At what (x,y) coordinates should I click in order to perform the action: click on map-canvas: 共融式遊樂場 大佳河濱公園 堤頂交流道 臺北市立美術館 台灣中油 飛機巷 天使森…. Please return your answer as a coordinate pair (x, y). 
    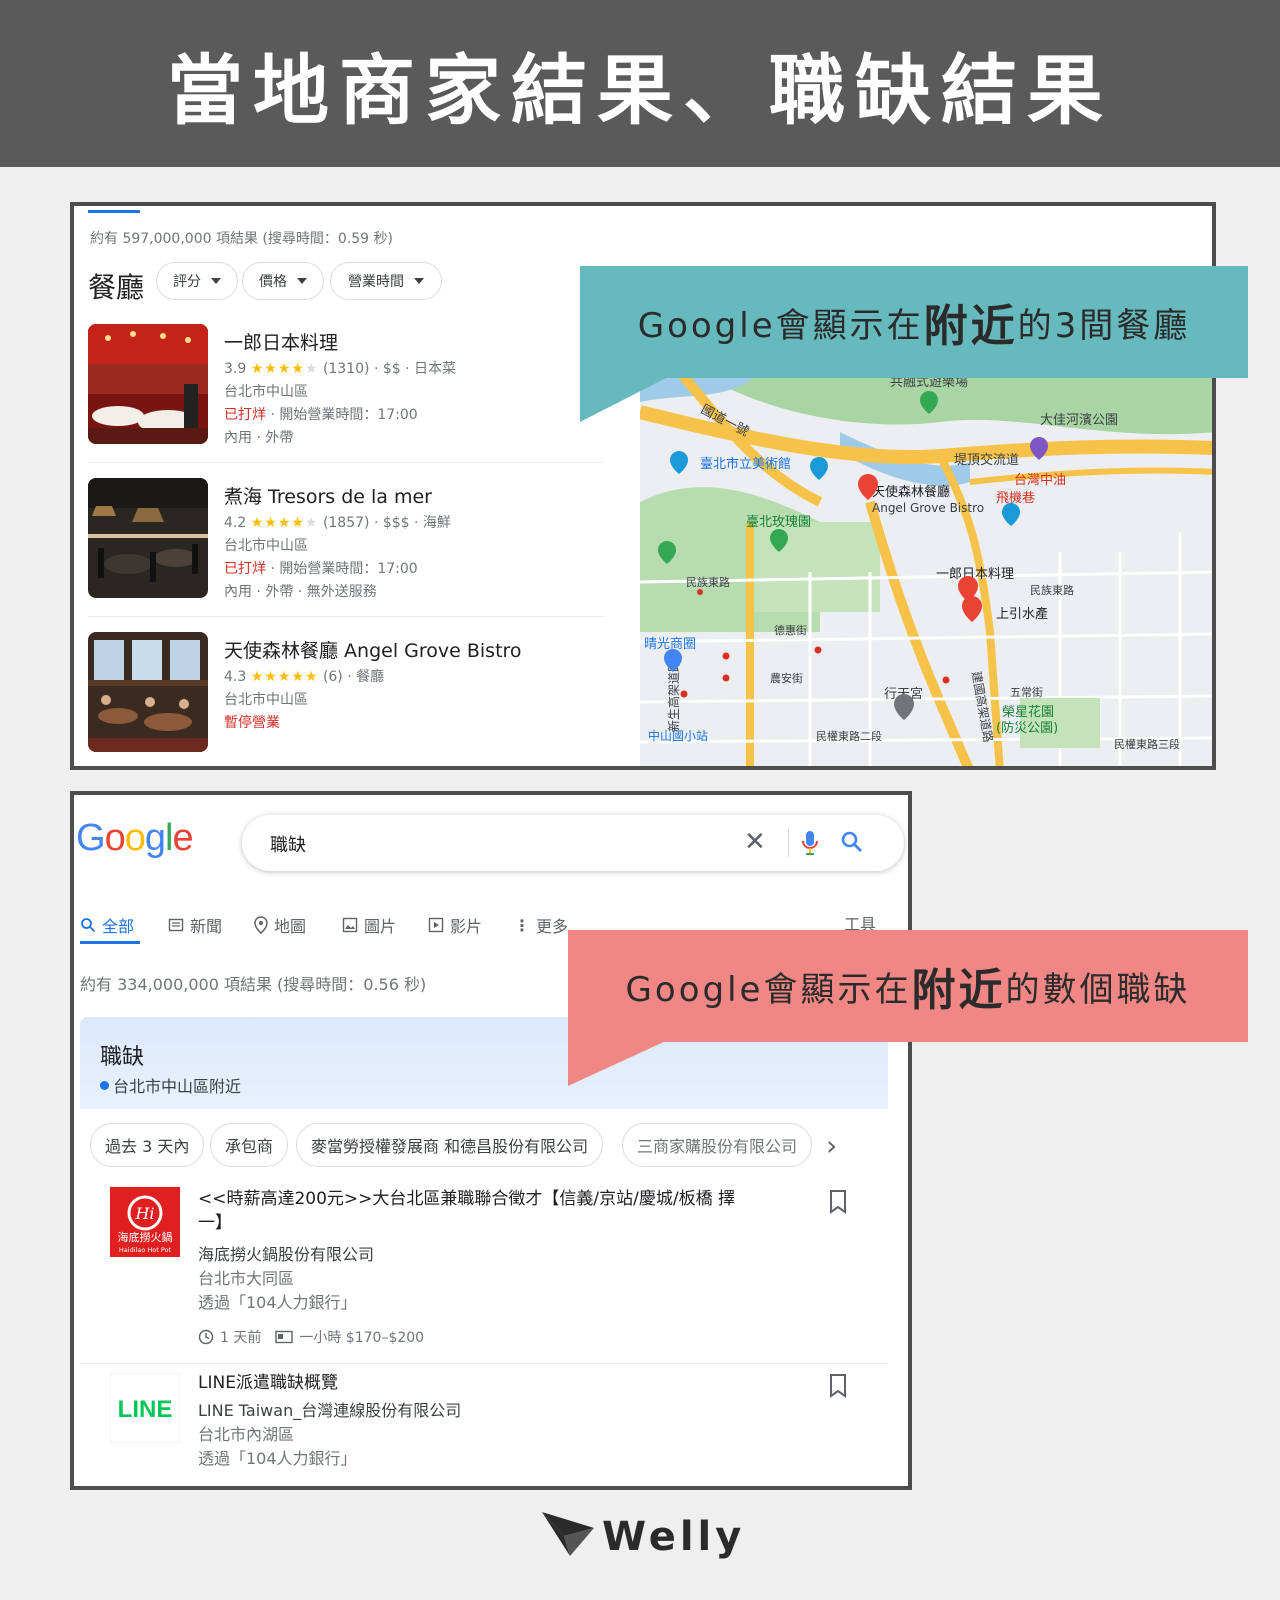
    Looking at the image, I should click on (926, 569).